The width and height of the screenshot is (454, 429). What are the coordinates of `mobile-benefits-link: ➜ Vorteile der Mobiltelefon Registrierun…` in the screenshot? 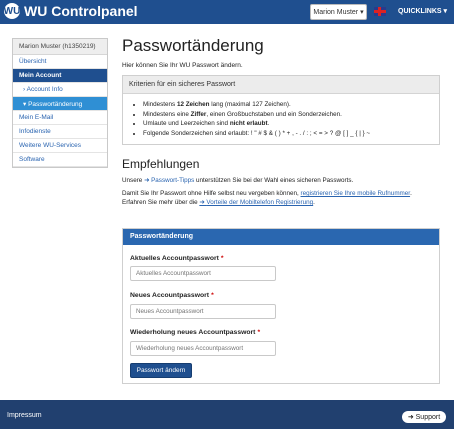 It's located at (256, 202).